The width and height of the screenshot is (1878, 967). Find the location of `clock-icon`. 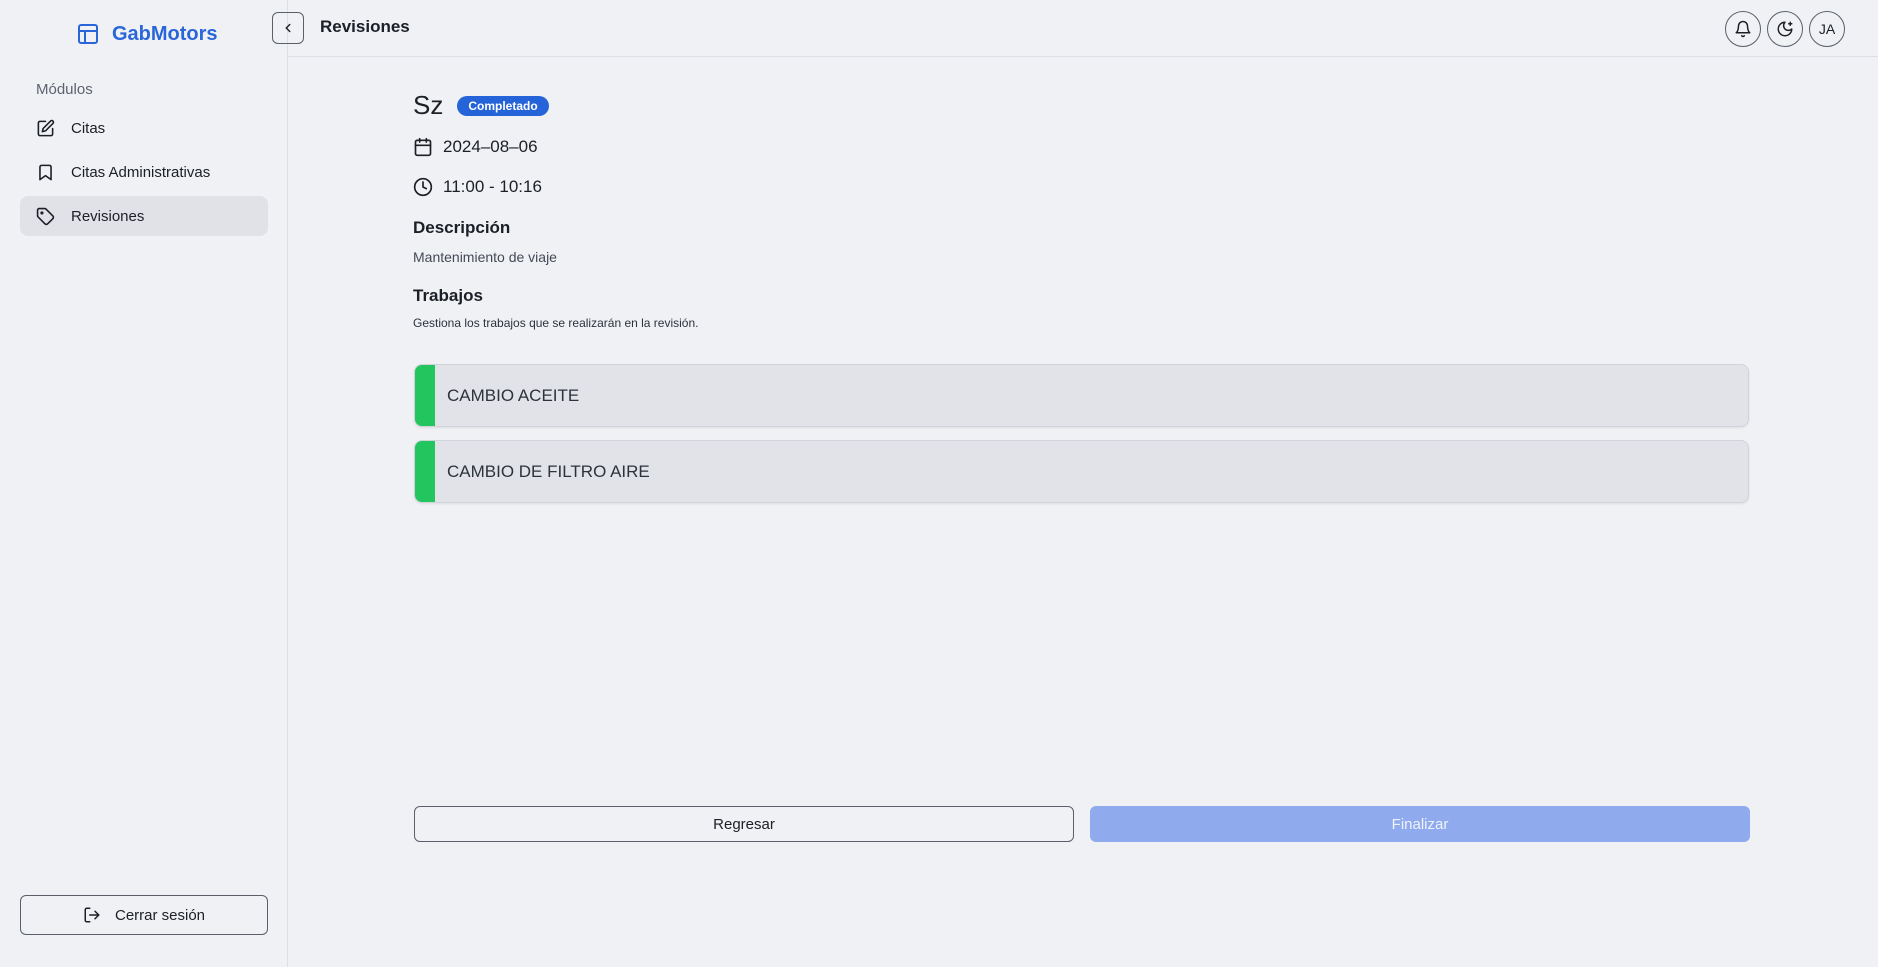

clock-icon is located at coordinates (423, 187).